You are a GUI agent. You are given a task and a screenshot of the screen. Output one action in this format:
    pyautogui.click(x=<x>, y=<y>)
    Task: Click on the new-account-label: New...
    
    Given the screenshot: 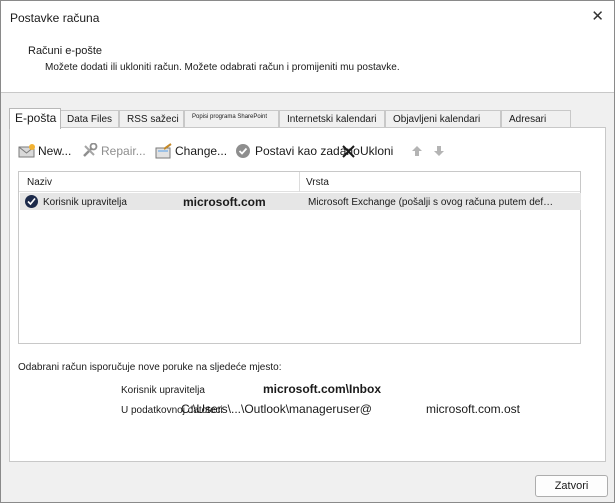 What is the action you would take?
    pyautogui.click(x=55, y=151)
    